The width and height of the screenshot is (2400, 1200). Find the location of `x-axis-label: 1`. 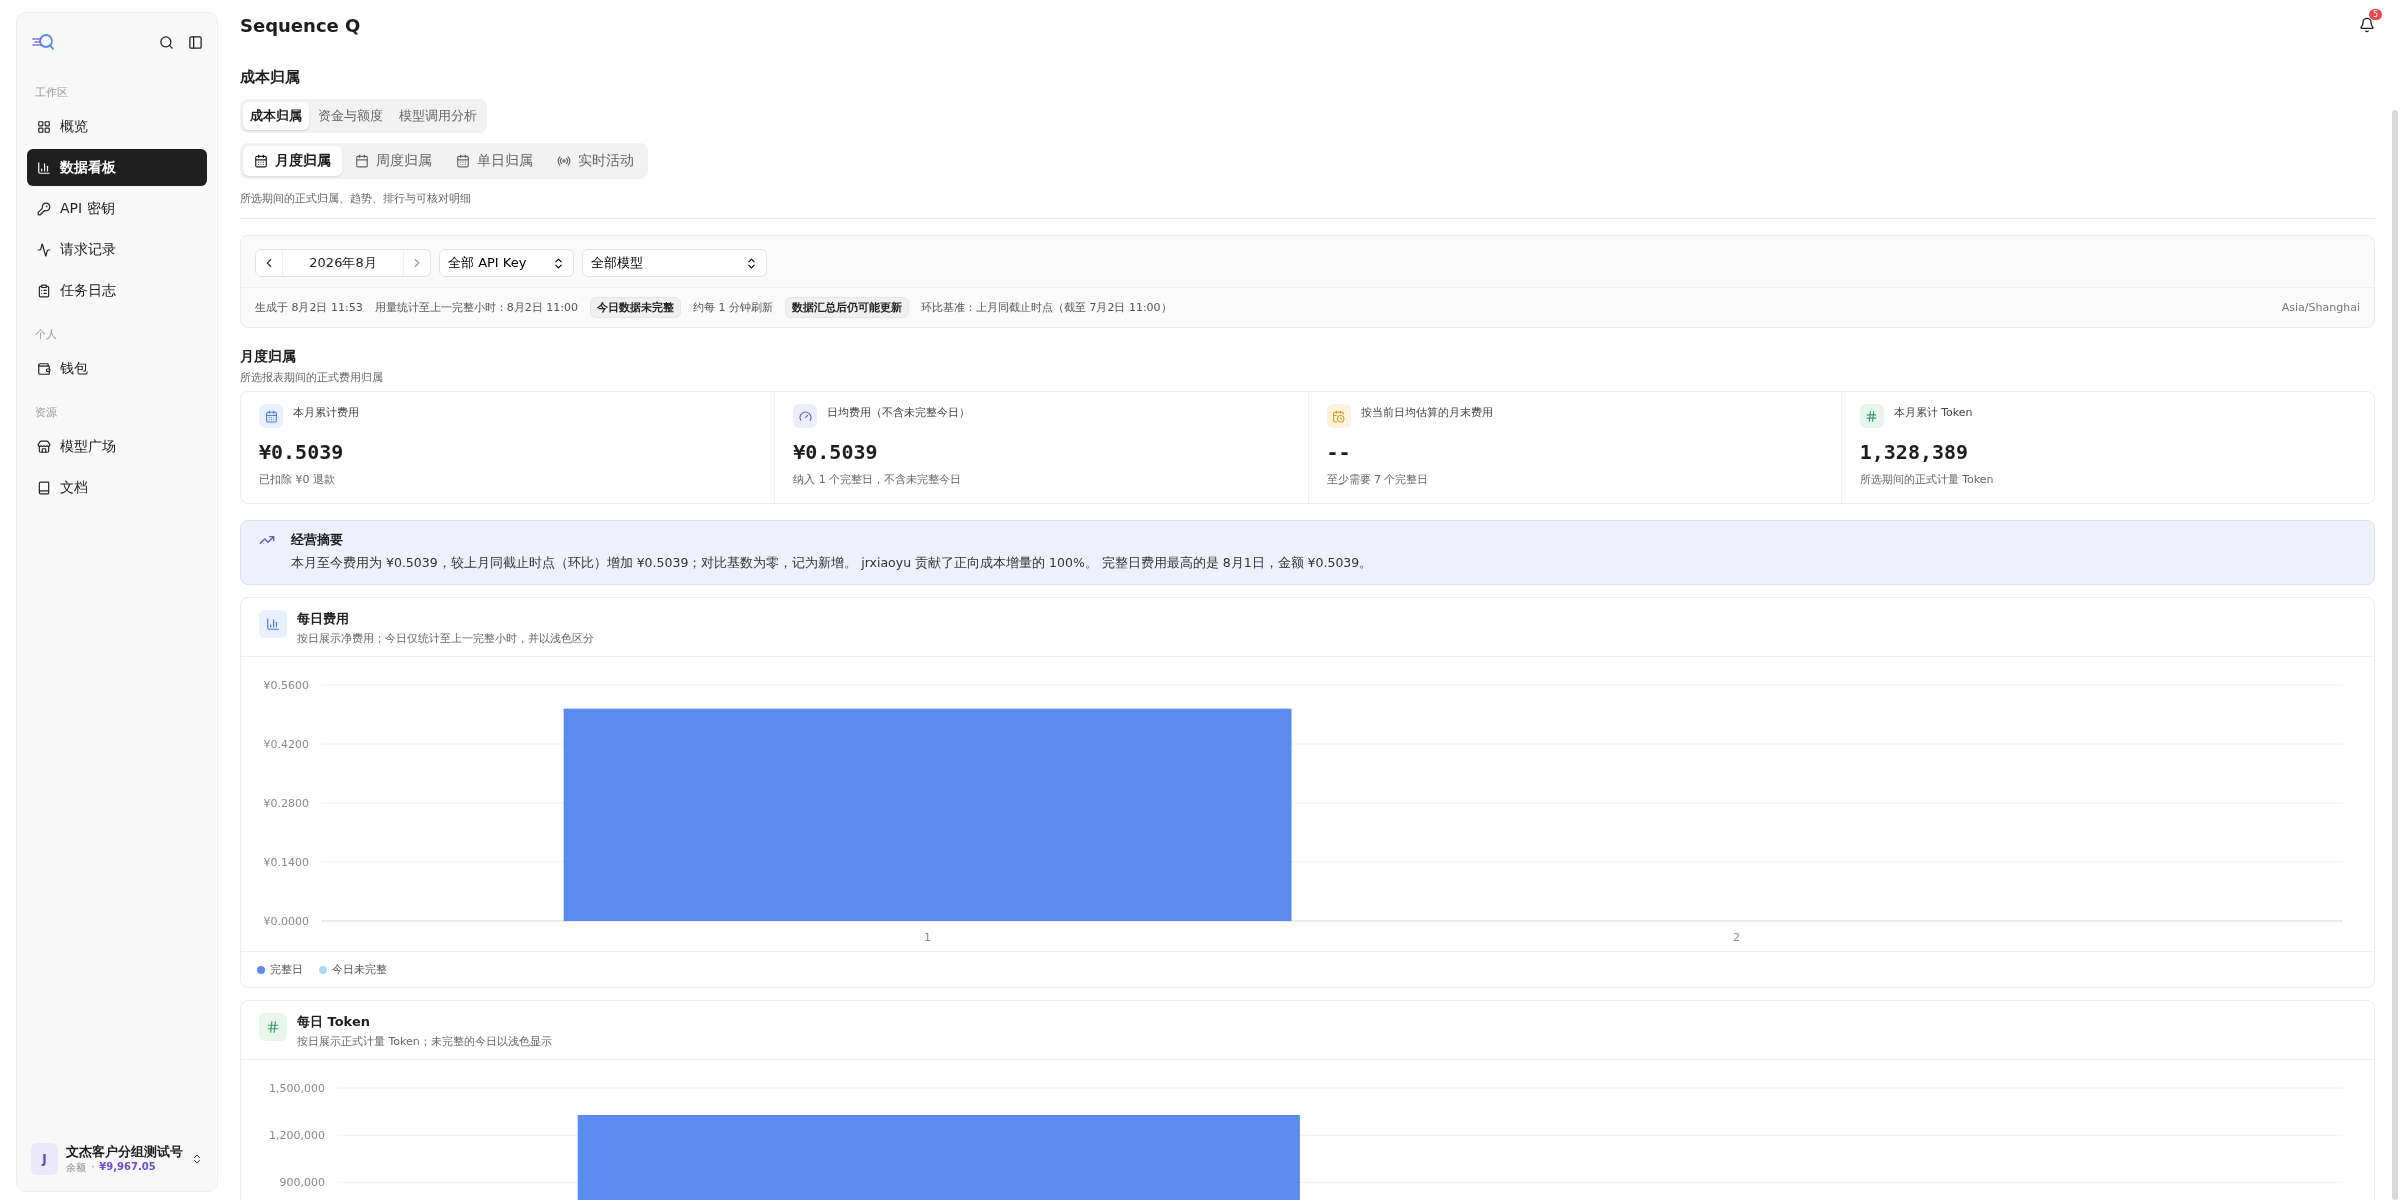

x-axis-label: 1 is located at coordinates (928, 937).